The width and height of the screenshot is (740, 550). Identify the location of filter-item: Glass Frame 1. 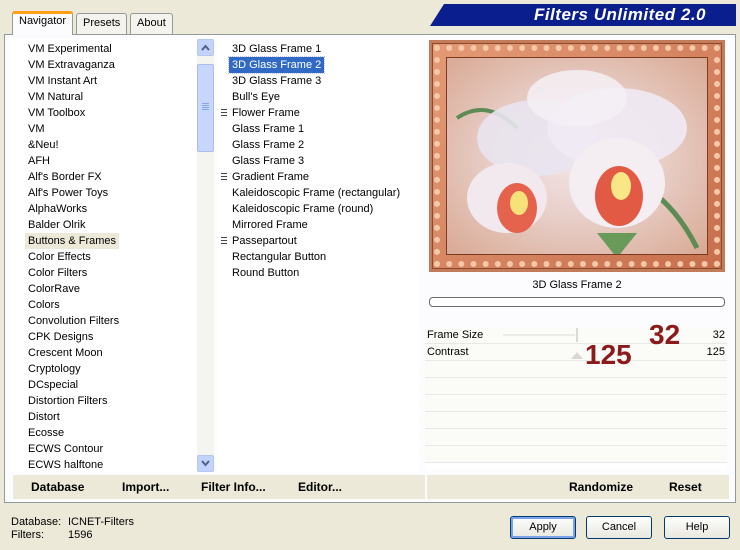
(262, 129).